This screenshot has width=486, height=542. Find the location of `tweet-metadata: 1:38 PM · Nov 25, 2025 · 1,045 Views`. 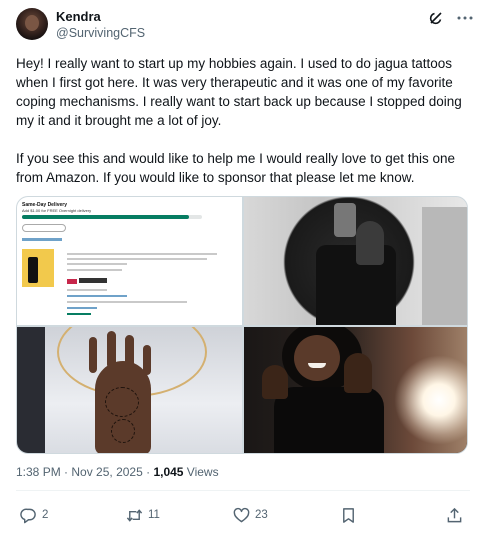

tweet-metadata: 1:38 PM · Nov 25, 2025 · 1,045 Views is located at coordinates (117, 472).